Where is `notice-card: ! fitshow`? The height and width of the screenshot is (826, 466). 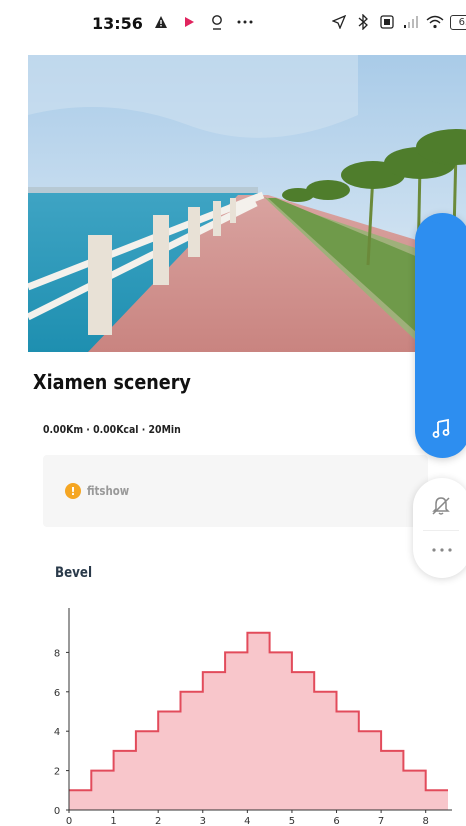
notice-card: ! fitshow is located at coordinates (235, 491).